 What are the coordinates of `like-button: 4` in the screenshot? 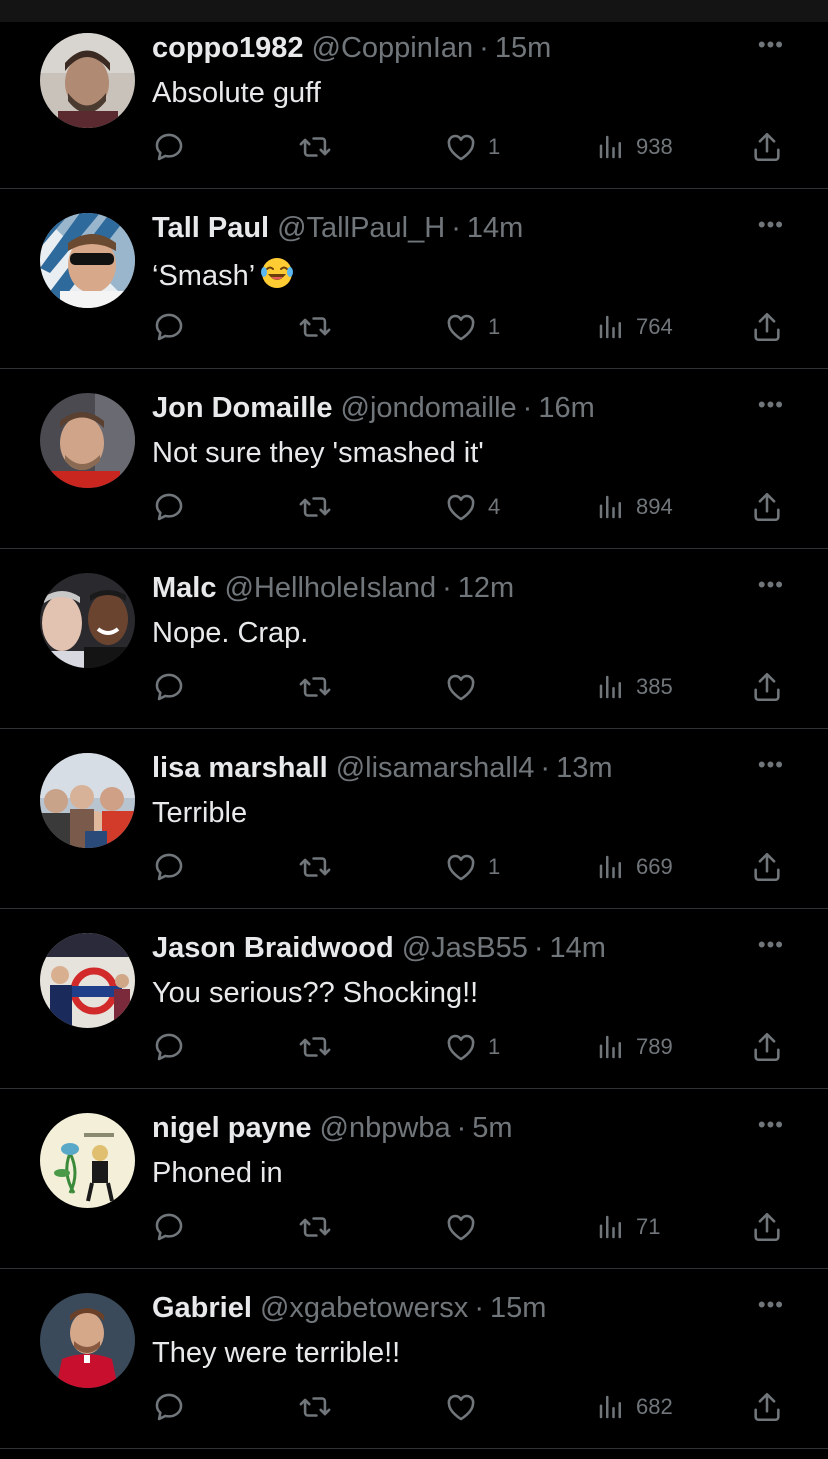 It's located at (472, 507).